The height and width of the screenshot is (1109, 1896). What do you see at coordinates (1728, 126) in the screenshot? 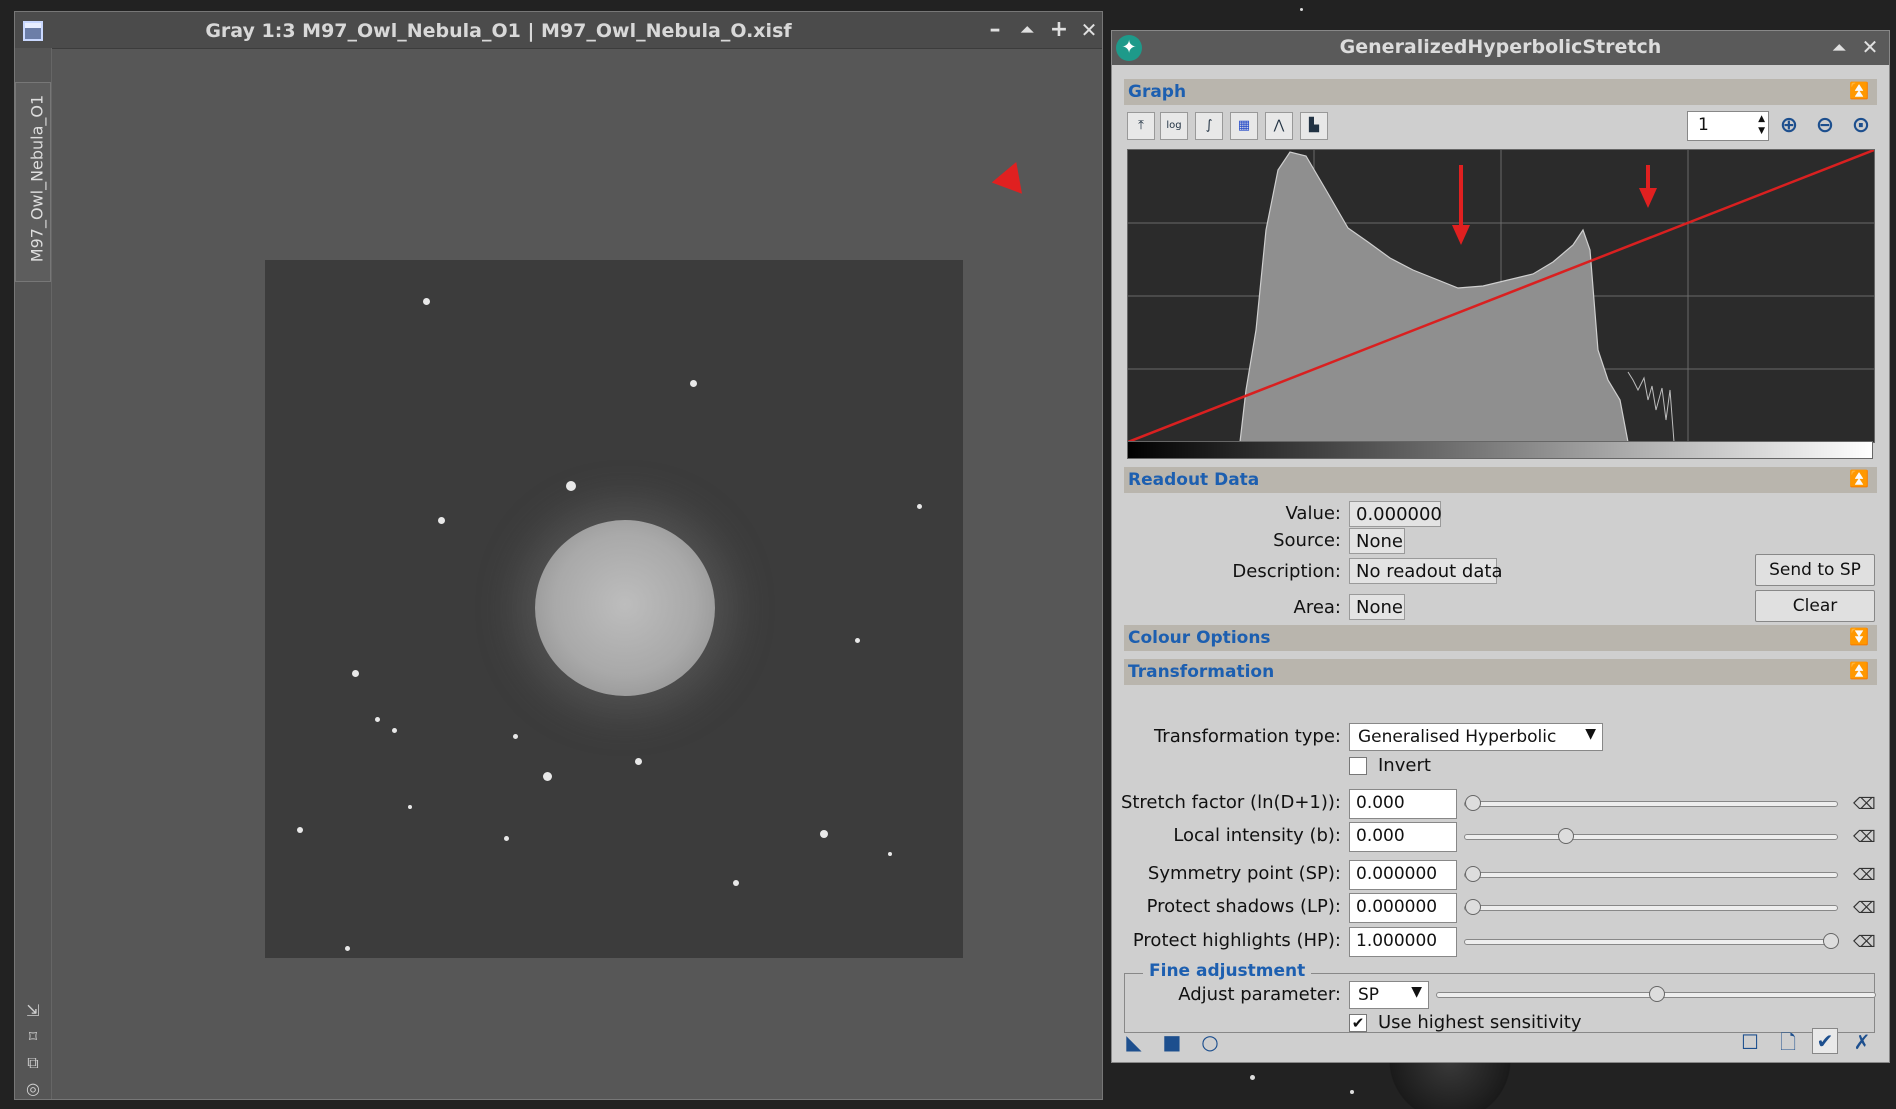
I see `zoom-spinbox: 1 ▲ ▼` at bounding box center [1728, 126].